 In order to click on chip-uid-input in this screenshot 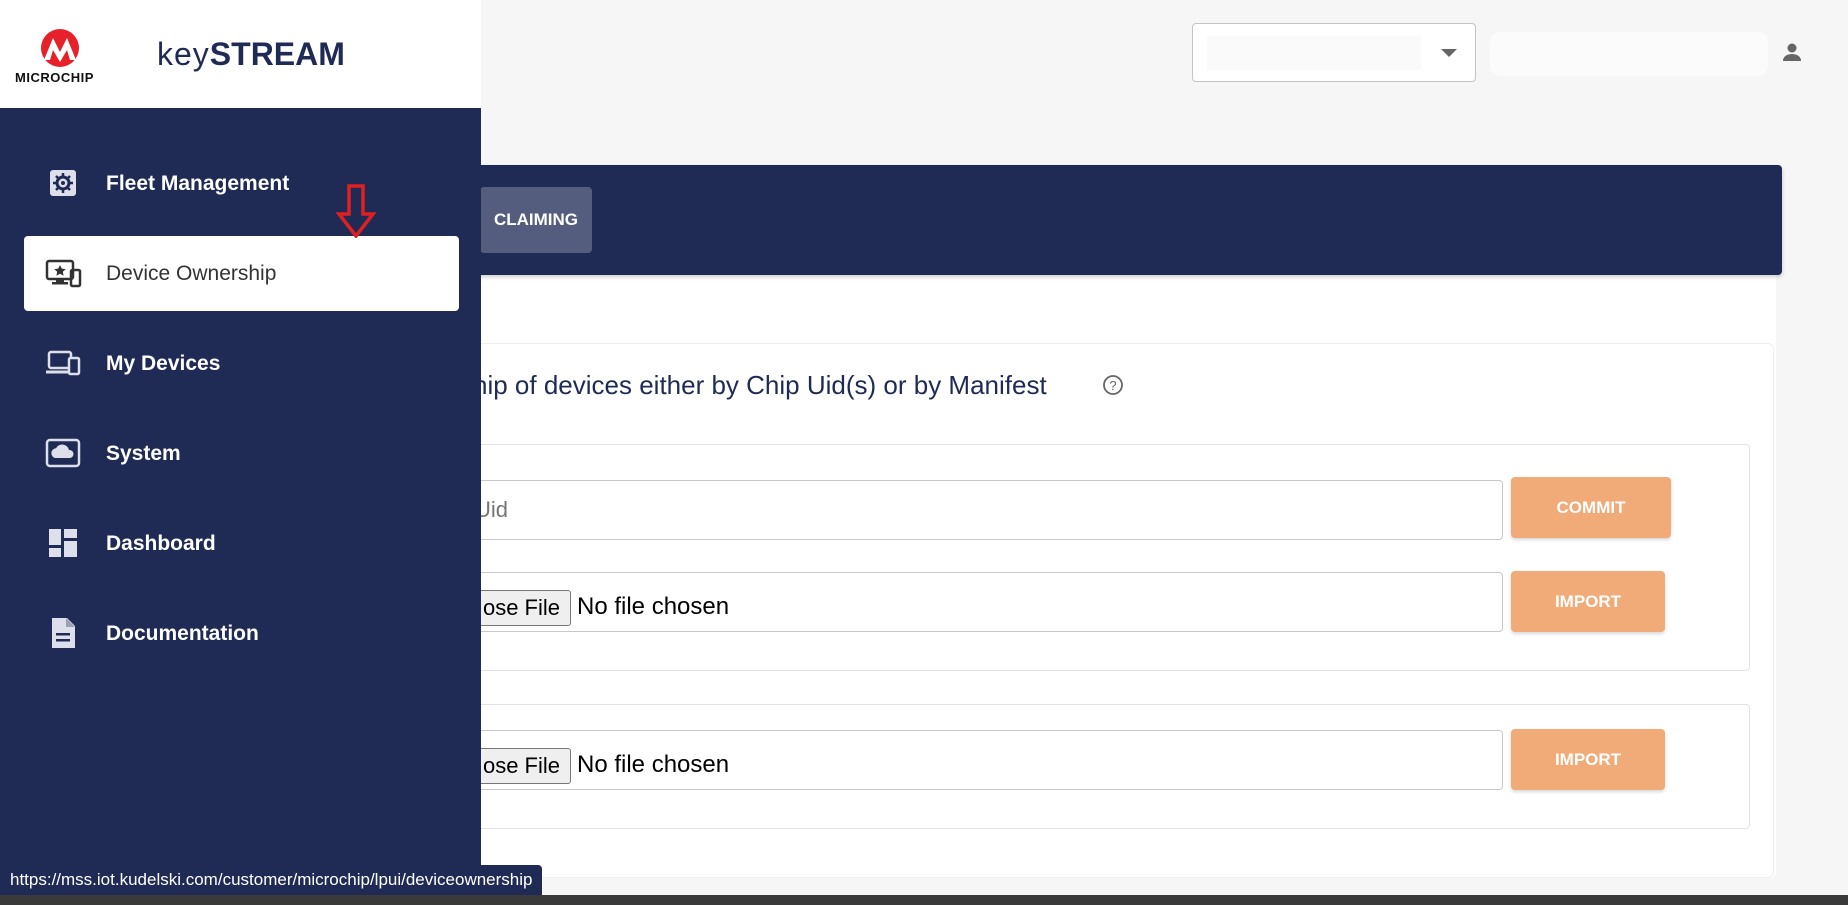, I will do `click(971, 510)`.